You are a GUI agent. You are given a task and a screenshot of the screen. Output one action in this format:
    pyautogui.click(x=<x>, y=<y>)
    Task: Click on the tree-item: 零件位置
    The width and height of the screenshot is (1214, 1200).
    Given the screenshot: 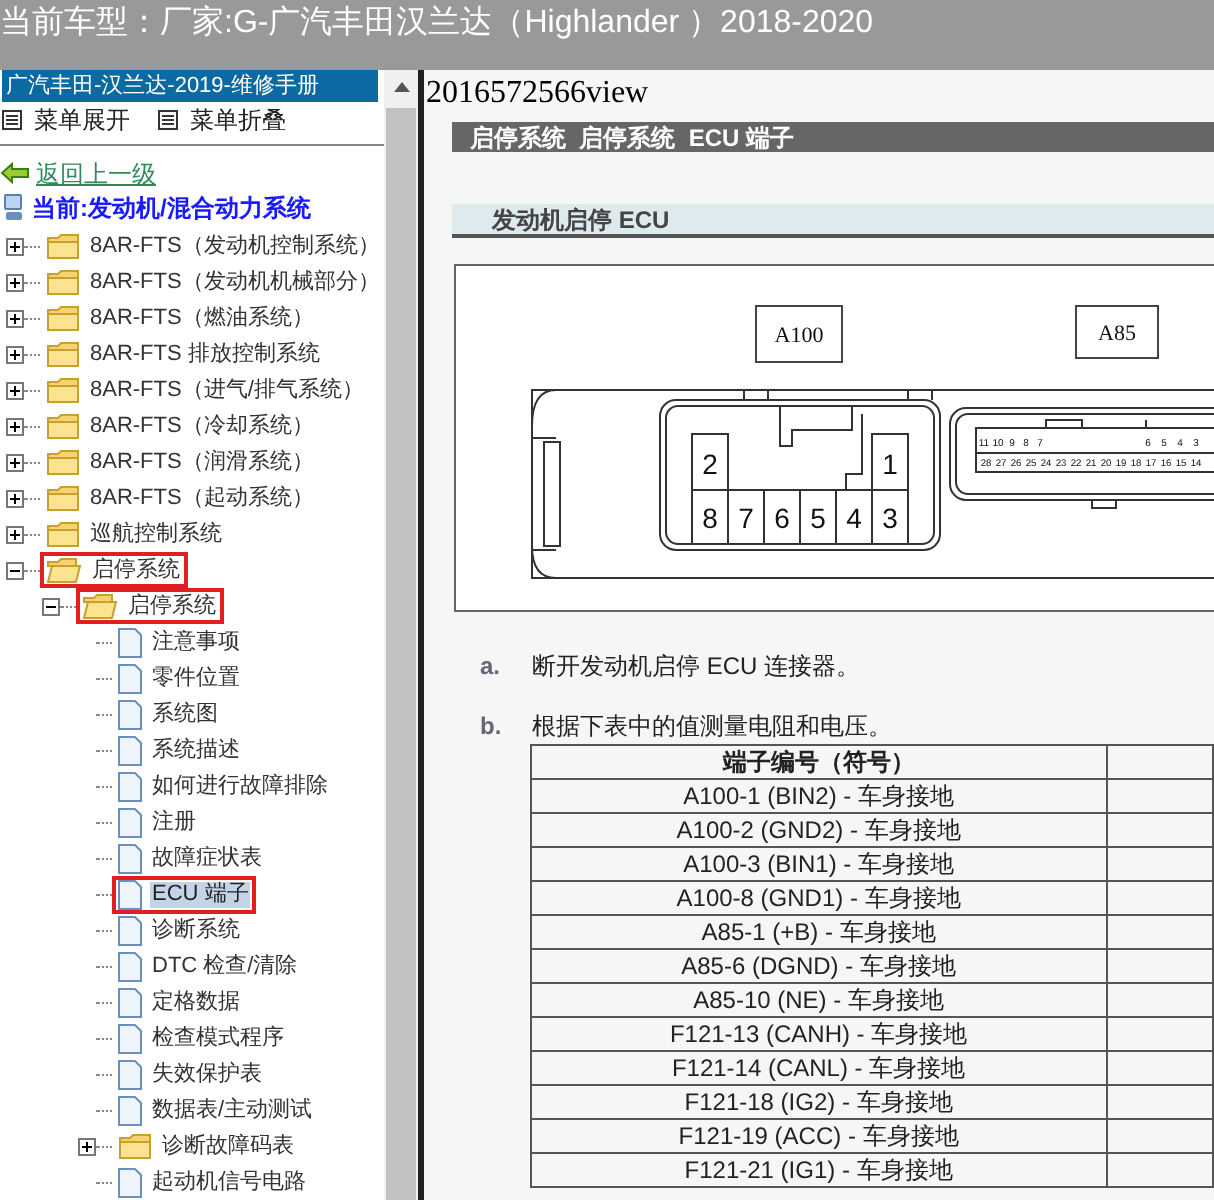 What is the action you would take?
    pyautogui.click(x=180, y=678)
    